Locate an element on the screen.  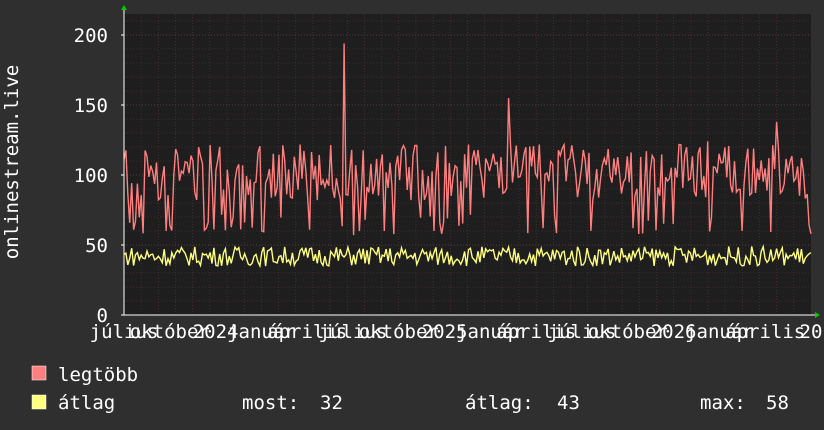
stat-max-label: max: is located at coordinates (723, 403).